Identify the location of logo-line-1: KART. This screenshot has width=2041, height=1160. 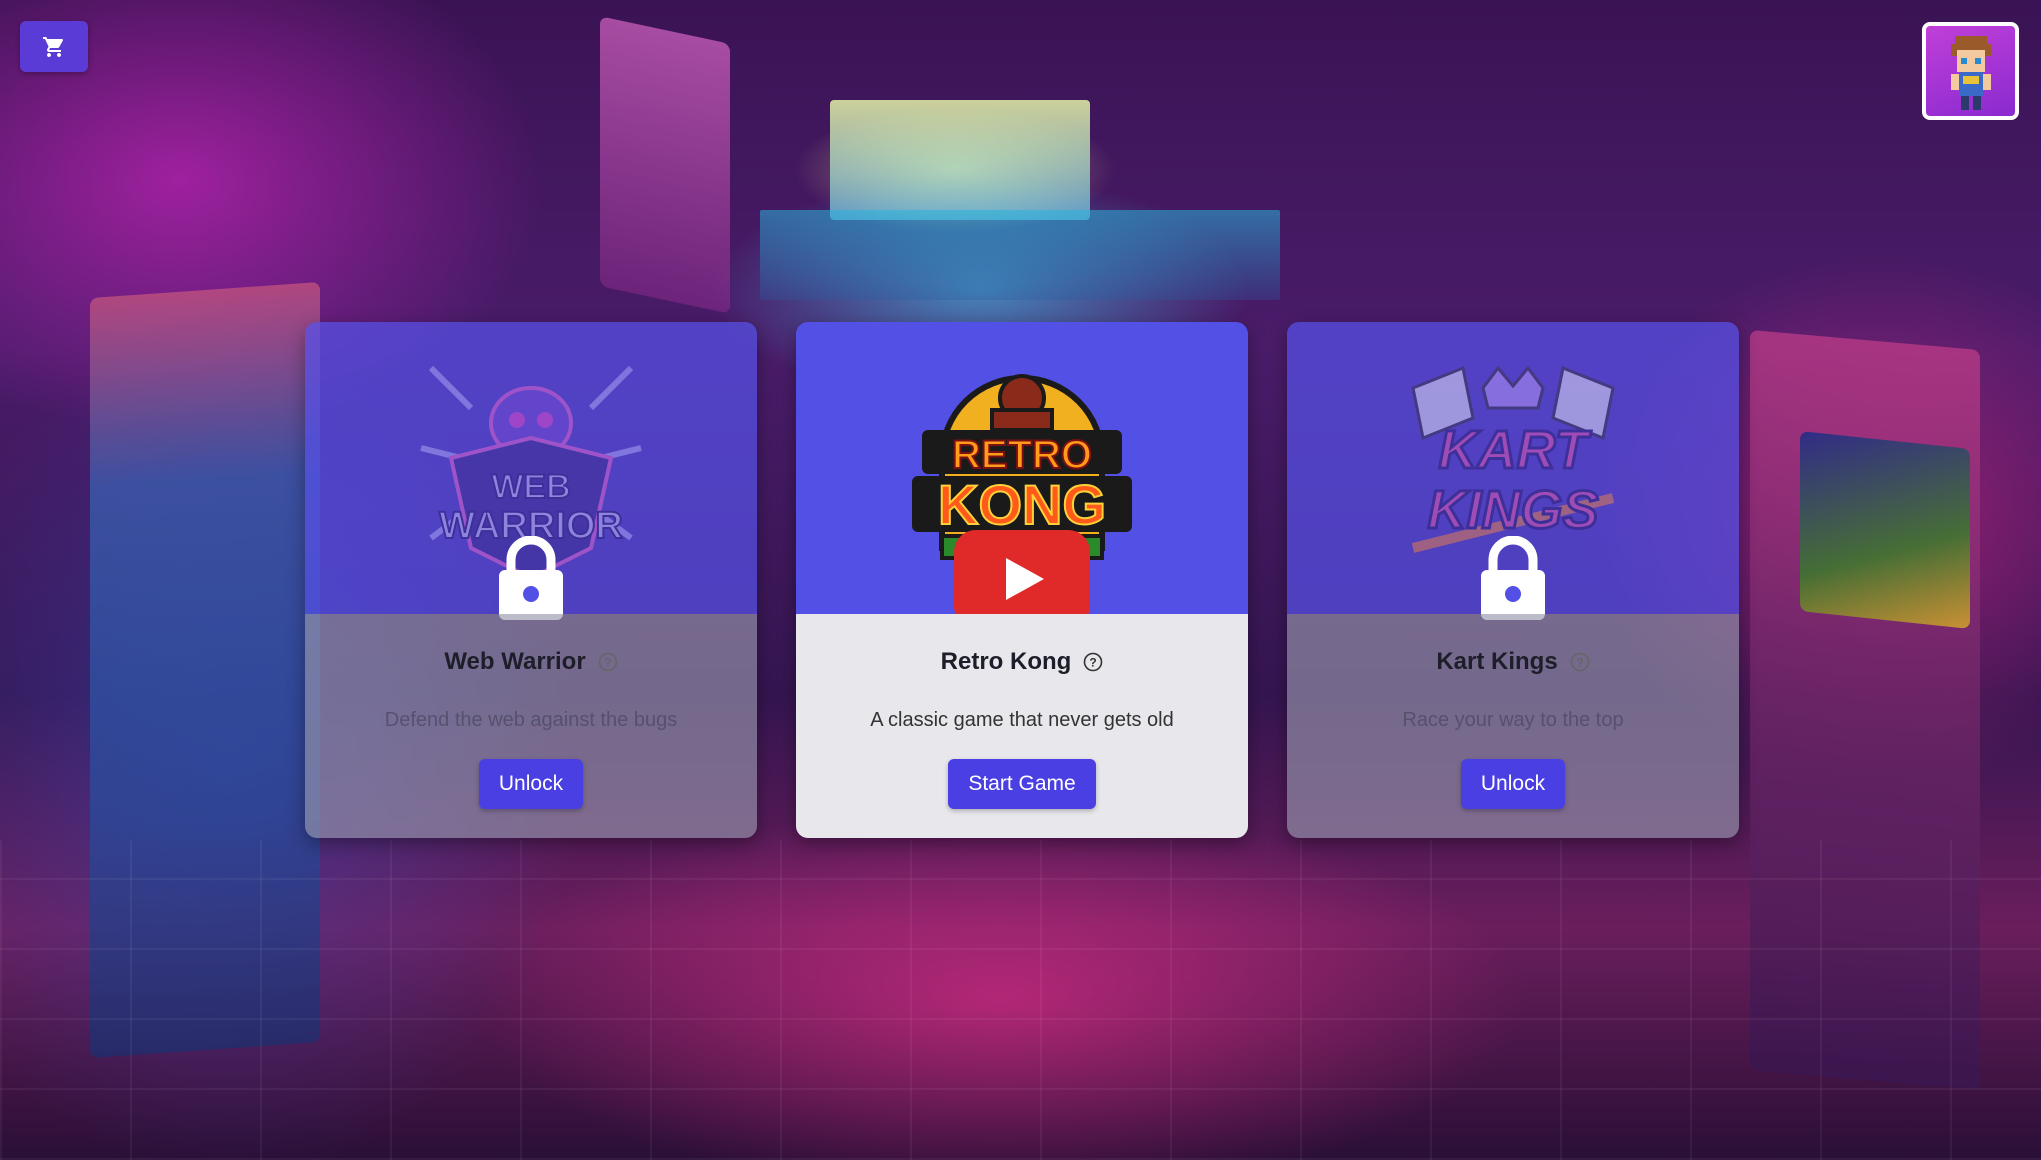
(1514, 450).